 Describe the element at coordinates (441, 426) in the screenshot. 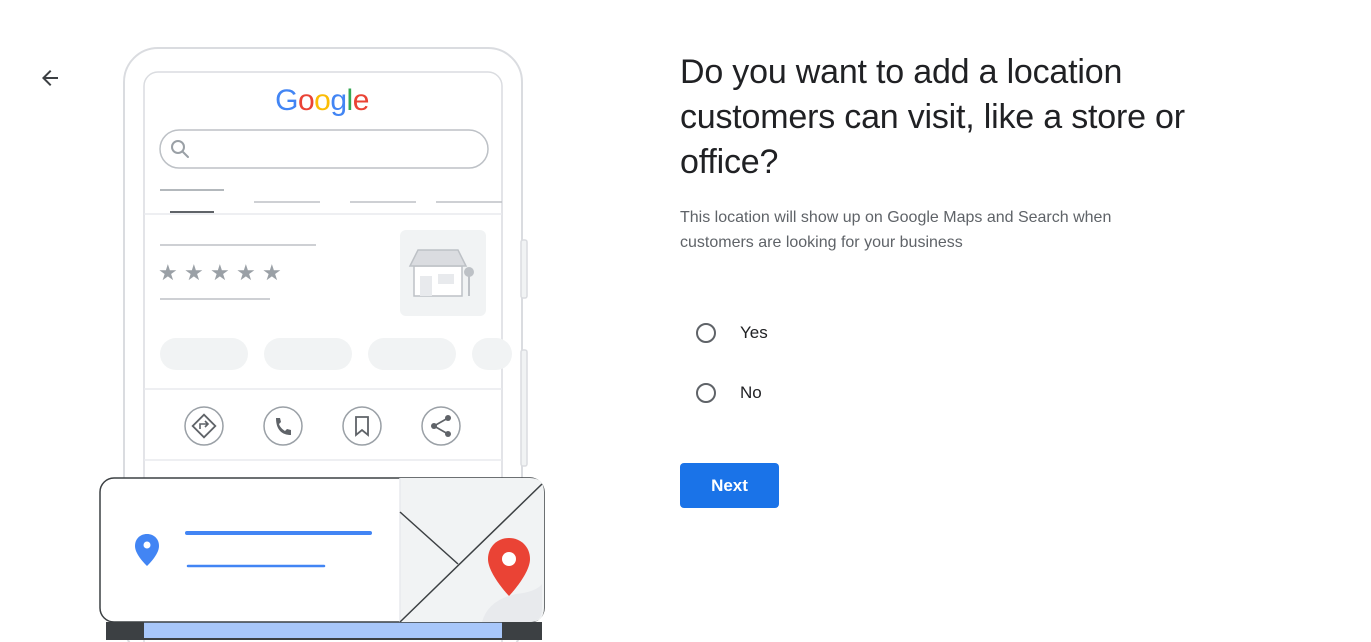

I see `share-icon` at that location.